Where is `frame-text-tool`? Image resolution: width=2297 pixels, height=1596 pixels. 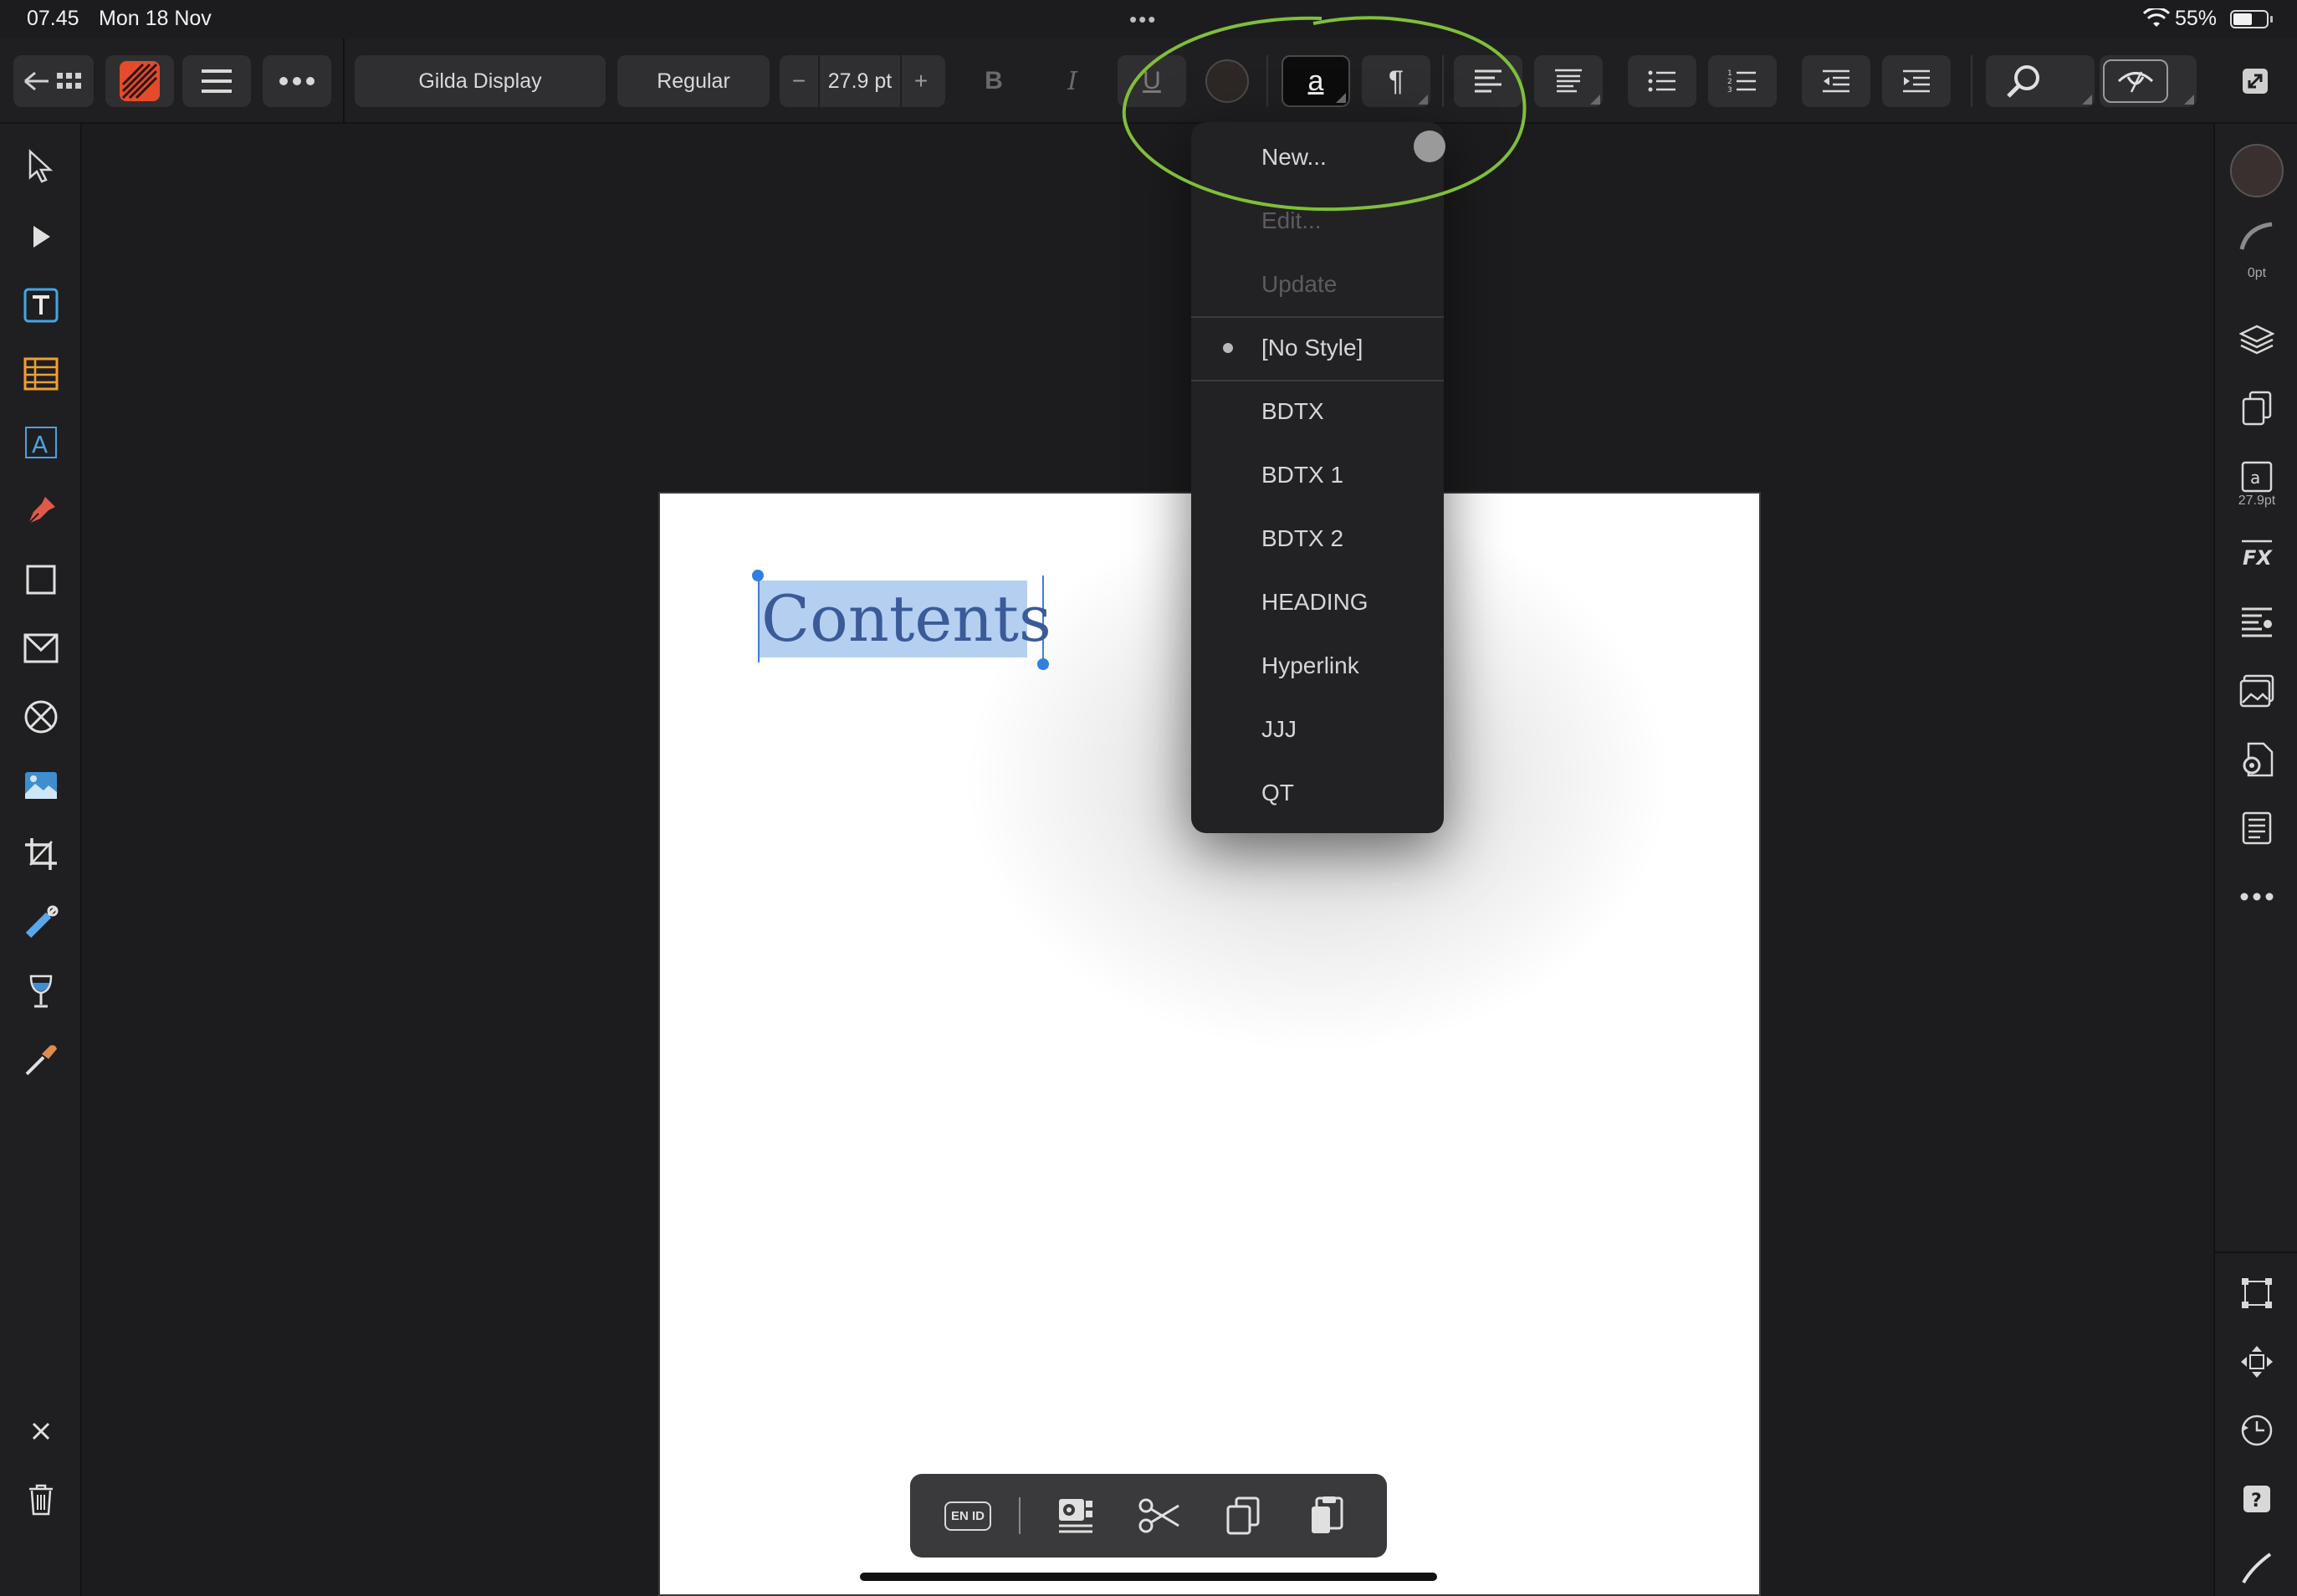 frame-text-tool is located at coordinates (41, 305).